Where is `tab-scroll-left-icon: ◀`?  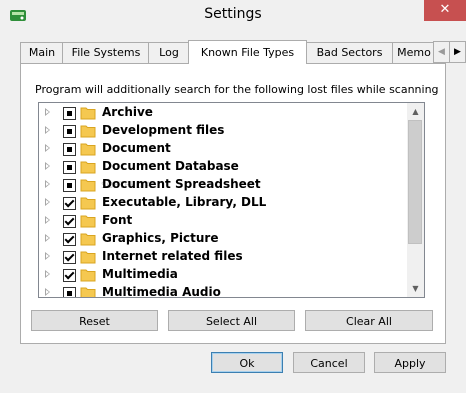
tab-scroll-left-icon: ◀ is located at coordinates (441, 52).